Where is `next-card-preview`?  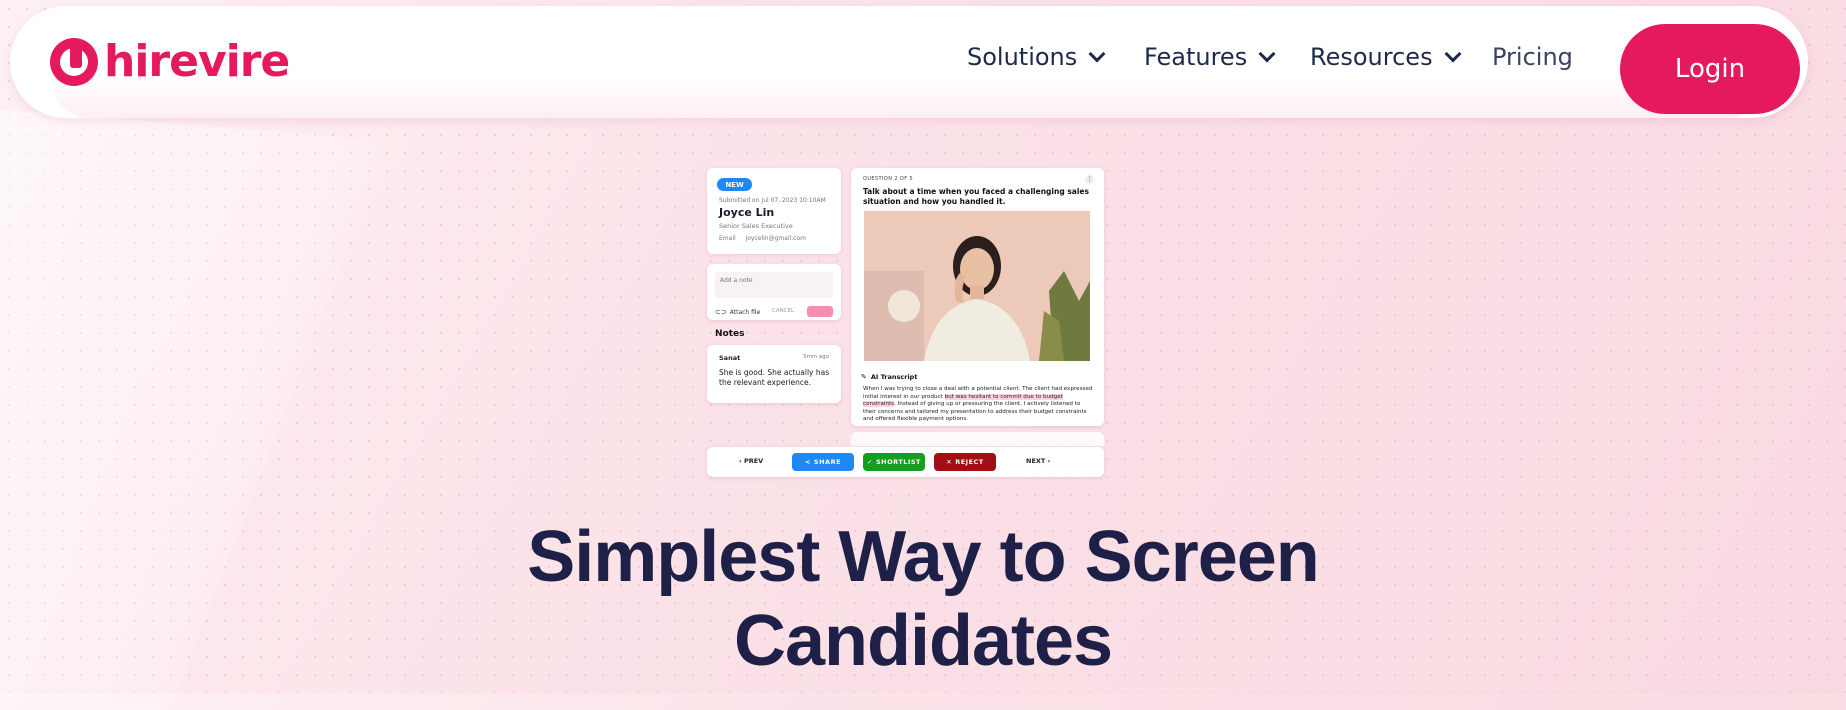 next-card-preview is located at coordinates (977, 439).